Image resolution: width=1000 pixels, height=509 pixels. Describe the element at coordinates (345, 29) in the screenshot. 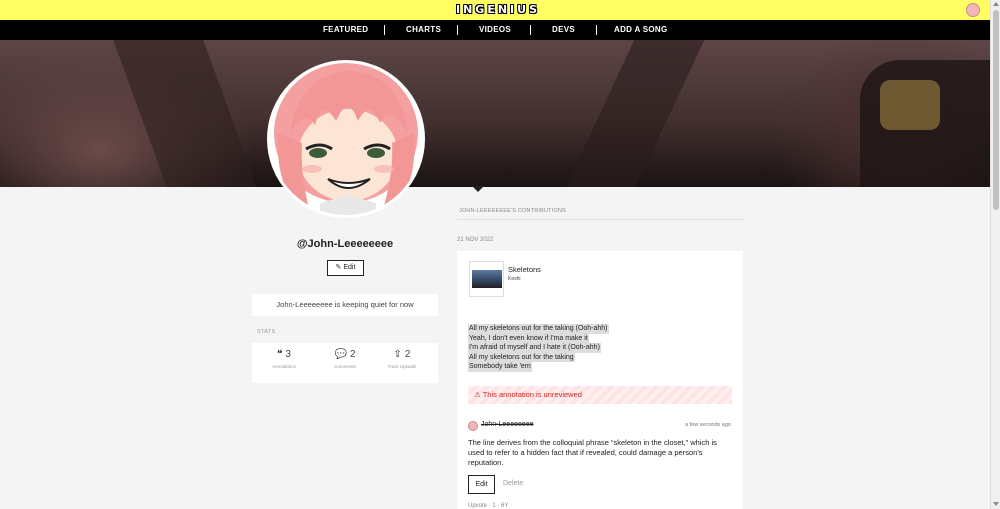

I see `nav-featured: FEATURED` at that location.